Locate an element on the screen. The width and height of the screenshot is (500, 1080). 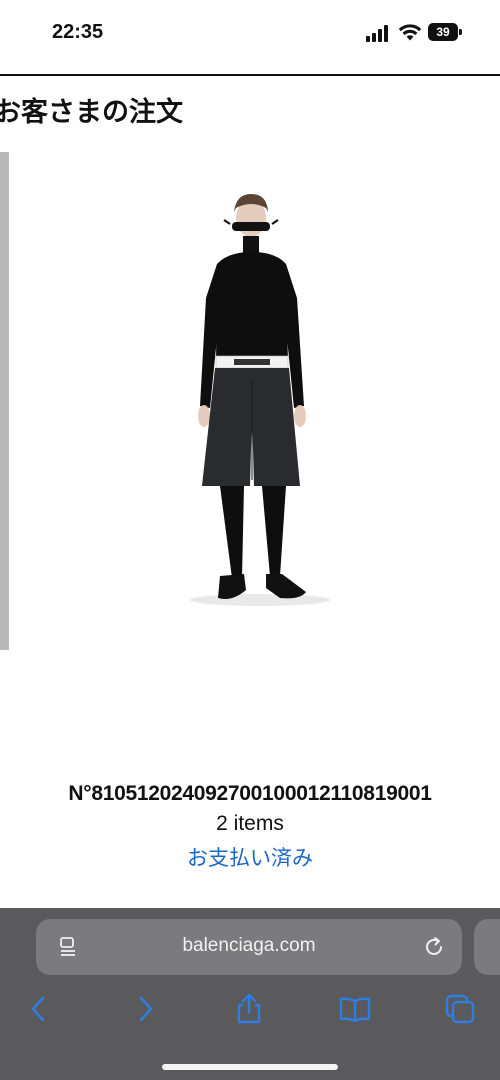
items-count: 2 items is located at coordinates (250, 823).